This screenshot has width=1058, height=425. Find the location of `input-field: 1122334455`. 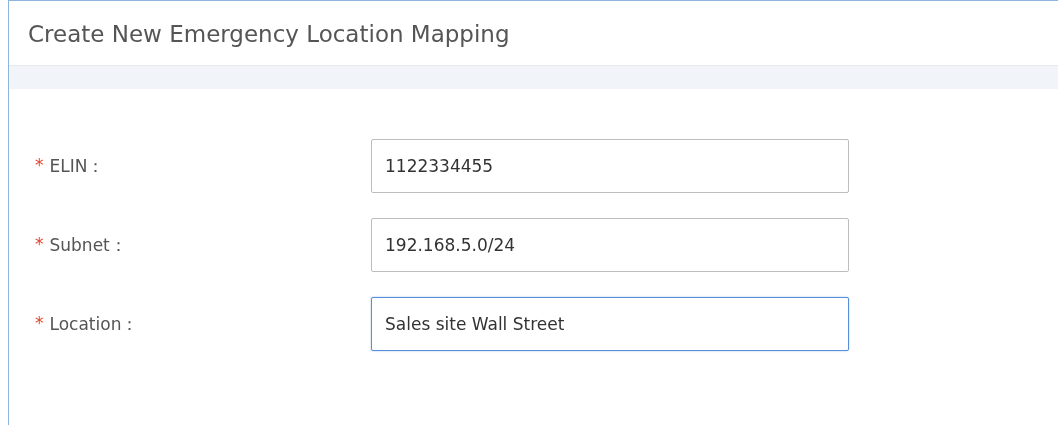

input-field: 1122334455 is located at coordinates (610, 166).